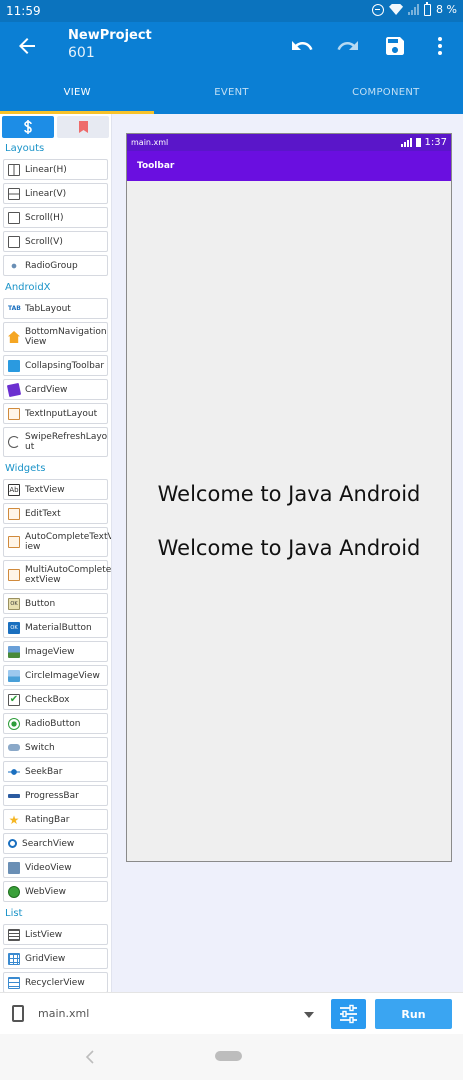 Image resolution: width=463 pixels, height=1080 pixels. Describe the element at coordinates (83, 127) in the screenshot. I see `palette-tab-bookmarks` at that location.